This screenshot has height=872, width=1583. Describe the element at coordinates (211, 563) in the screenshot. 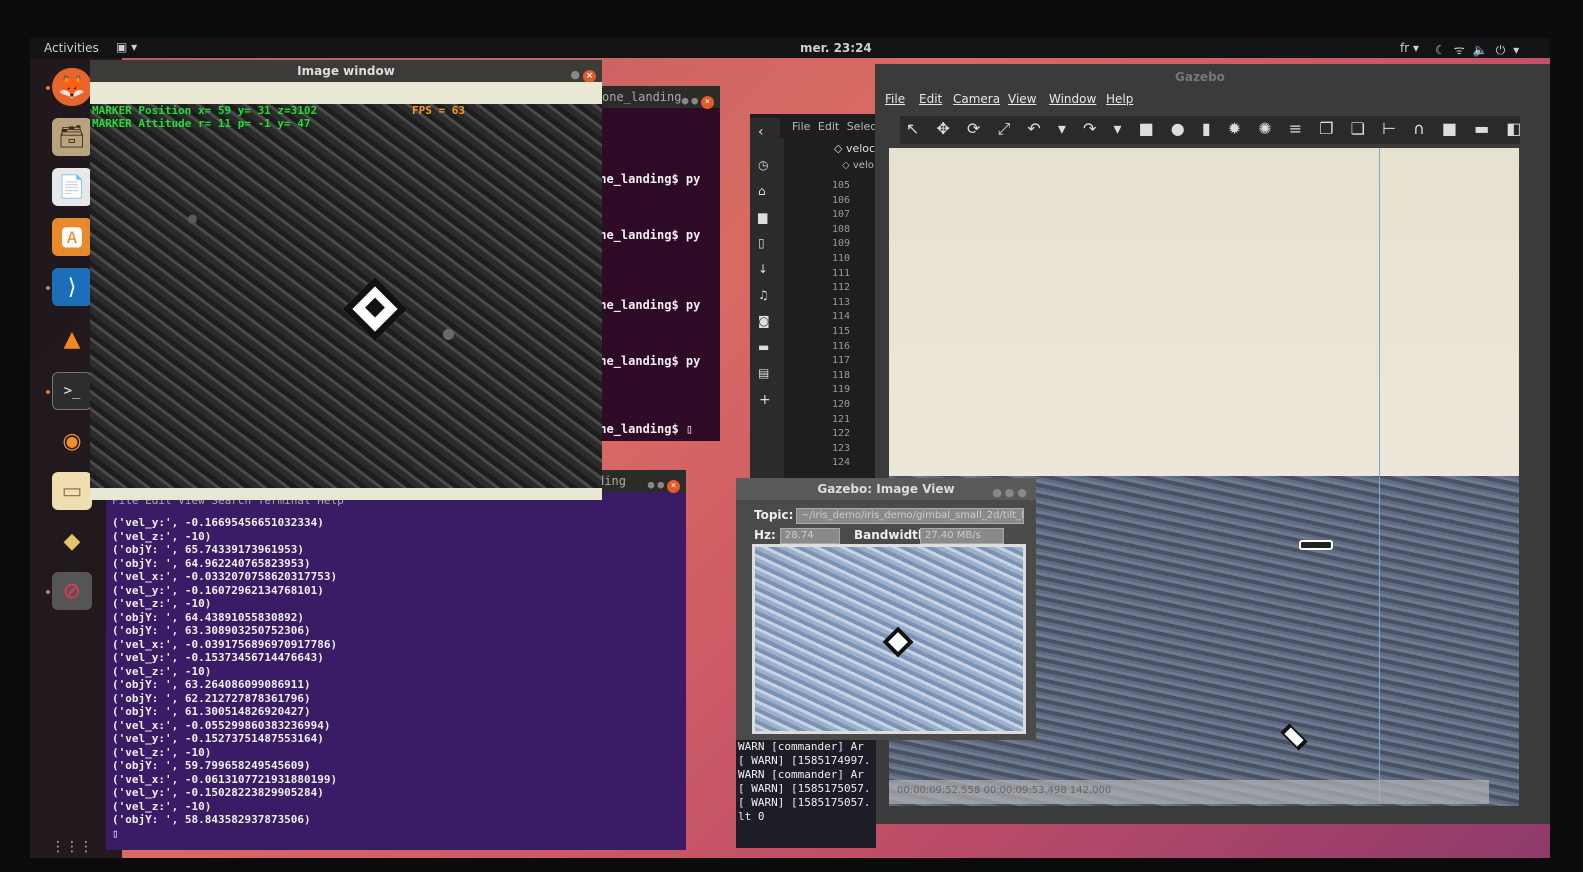

I see `terminal-line: ('objY: ', 64.962240765823953)` at that location.